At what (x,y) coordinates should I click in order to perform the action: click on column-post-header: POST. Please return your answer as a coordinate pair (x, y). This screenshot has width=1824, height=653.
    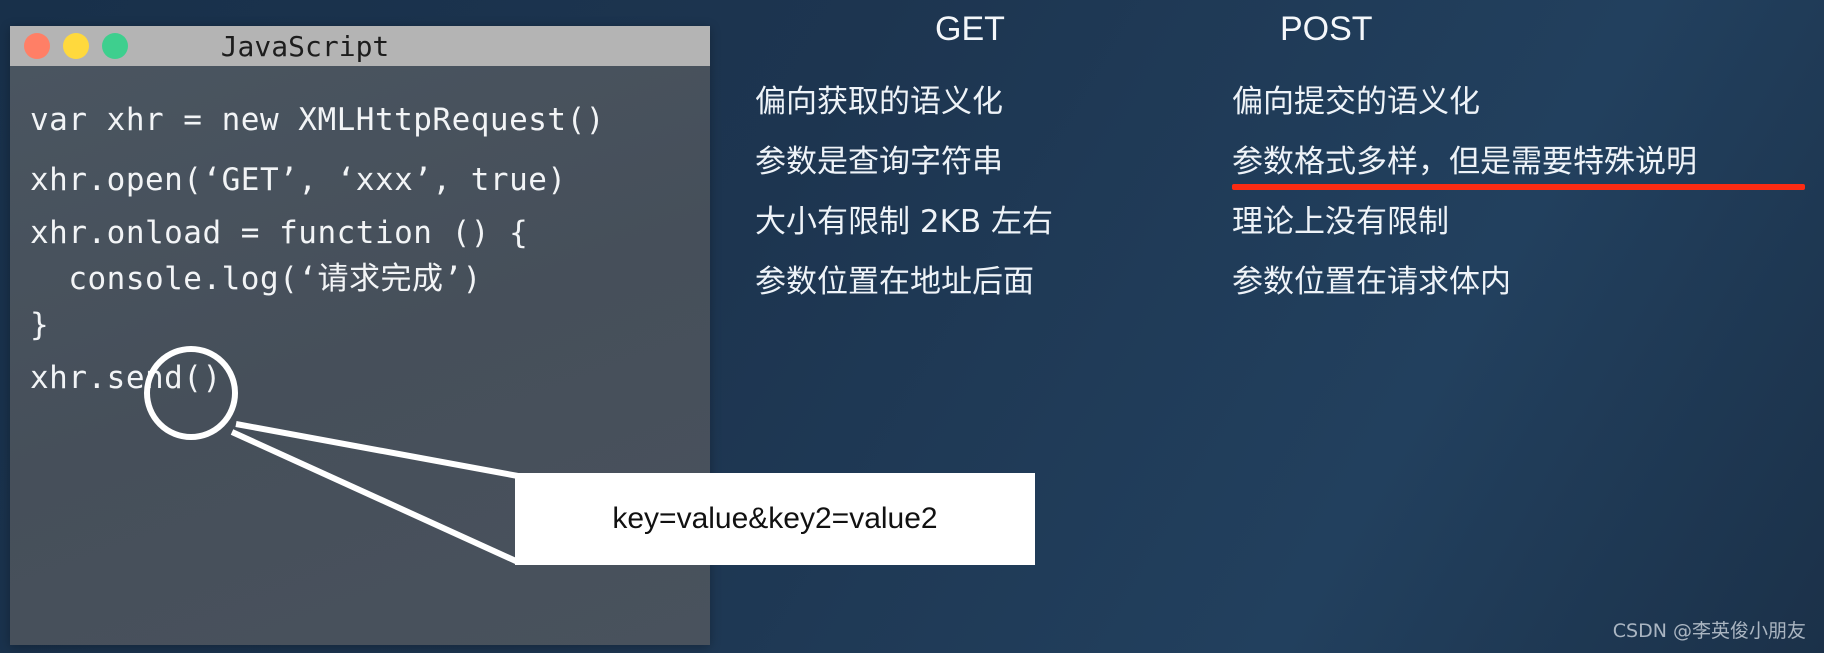
    Looking at the image, I should click on (1326, 29).